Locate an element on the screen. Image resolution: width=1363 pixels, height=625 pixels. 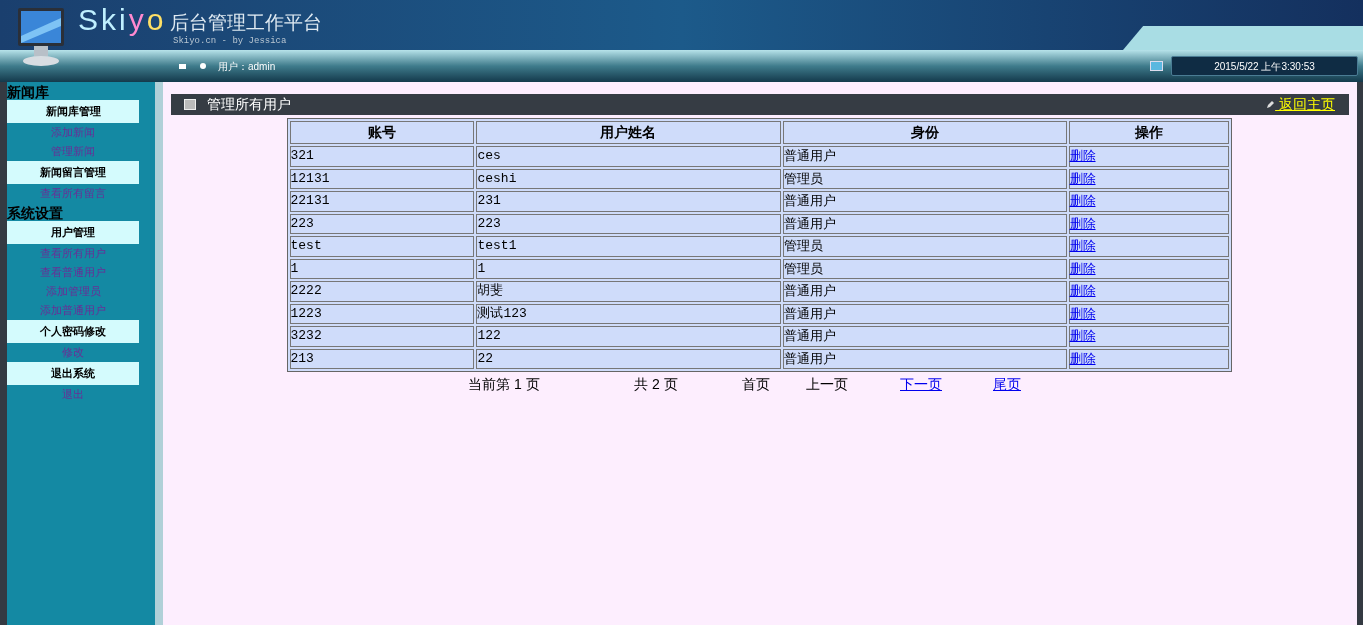
page-label: 共 2 页 is located at coordinates (656, 384).